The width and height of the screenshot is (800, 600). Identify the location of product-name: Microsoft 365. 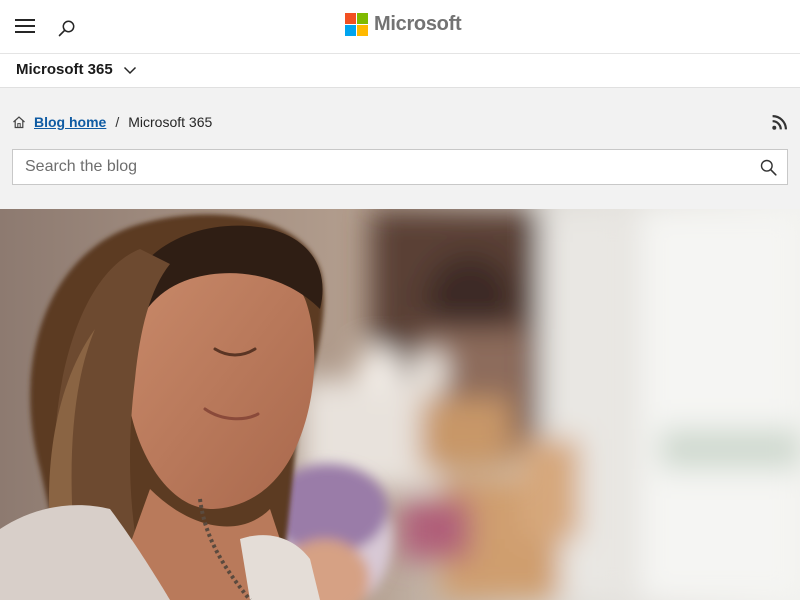
(64, 69).